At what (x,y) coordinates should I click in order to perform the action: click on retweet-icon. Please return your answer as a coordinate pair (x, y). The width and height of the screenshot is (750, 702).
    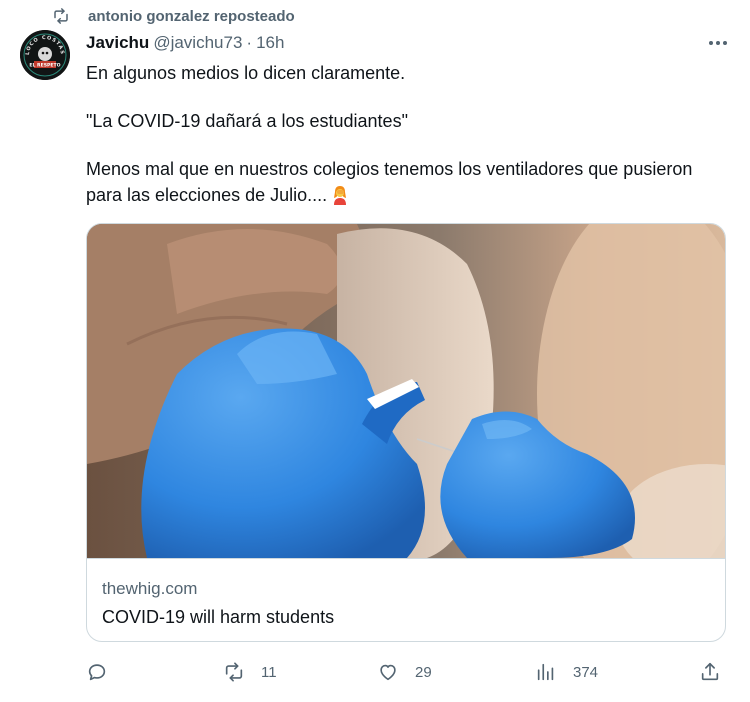
    Looking at the image, I should click on (234, 672).